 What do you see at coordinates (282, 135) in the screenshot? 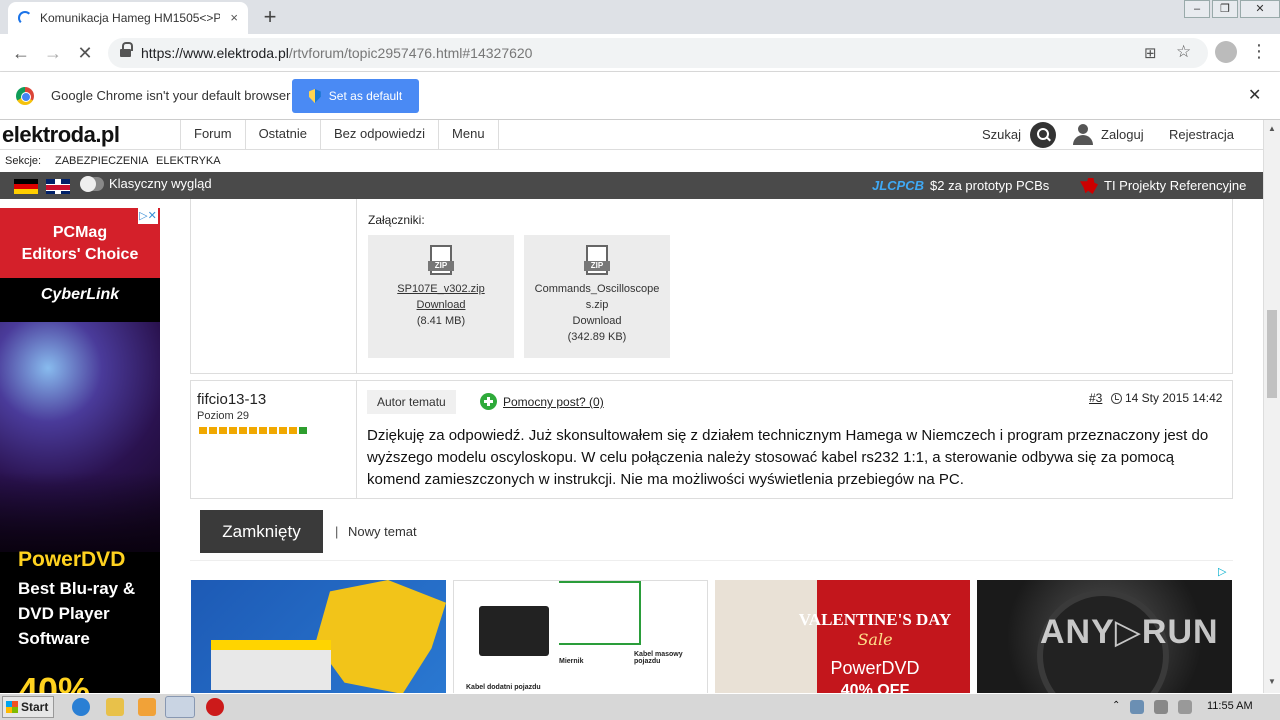
I see `nav-recent: Ostatnie` at bounding box center [282, 135].